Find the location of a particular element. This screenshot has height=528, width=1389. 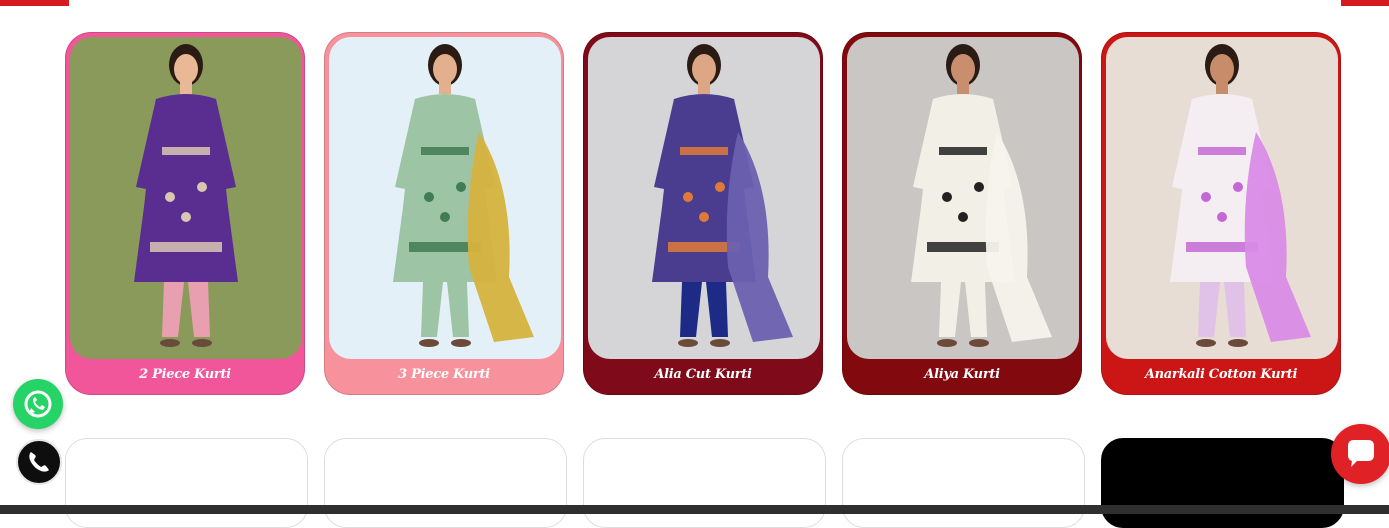

product-card: 3 Piece Kurti is located at coordinates (444, 213).